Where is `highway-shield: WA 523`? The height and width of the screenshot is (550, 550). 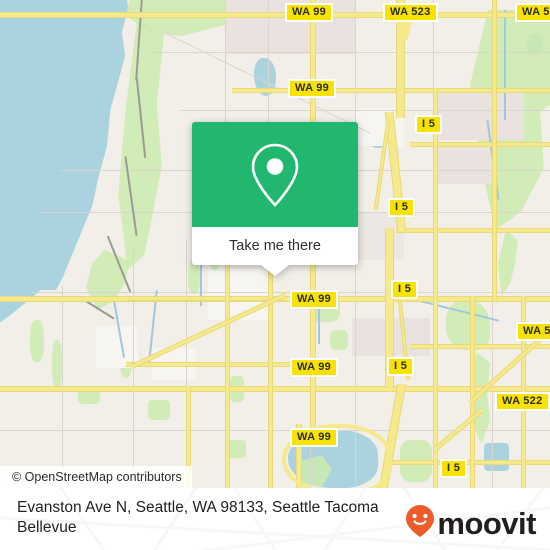 highway-shield: WA 523 is located at coordinates (410, 12).